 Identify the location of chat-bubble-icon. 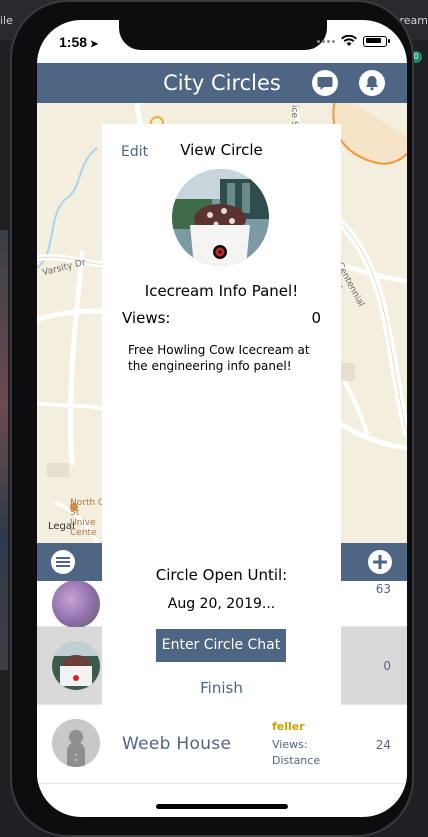
(325, 83).